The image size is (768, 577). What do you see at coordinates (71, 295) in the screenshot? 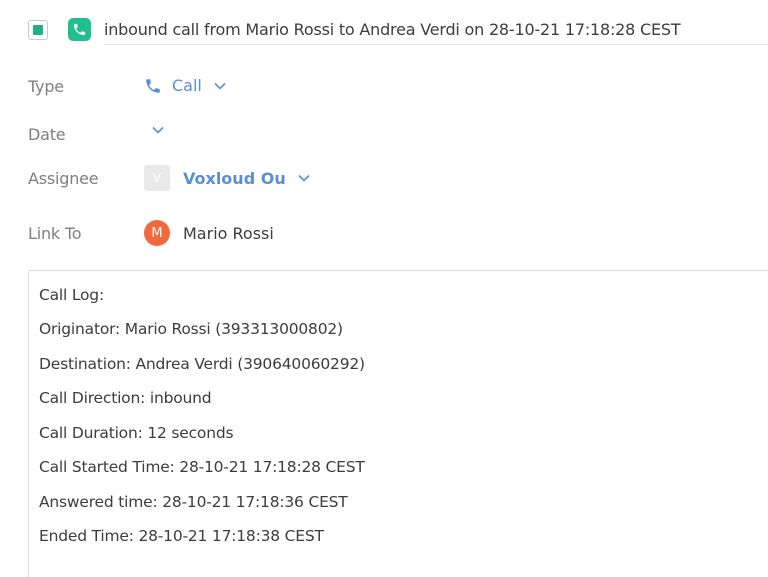
I see `call-log-line: Call Log:` at bounding box center [71, 295].